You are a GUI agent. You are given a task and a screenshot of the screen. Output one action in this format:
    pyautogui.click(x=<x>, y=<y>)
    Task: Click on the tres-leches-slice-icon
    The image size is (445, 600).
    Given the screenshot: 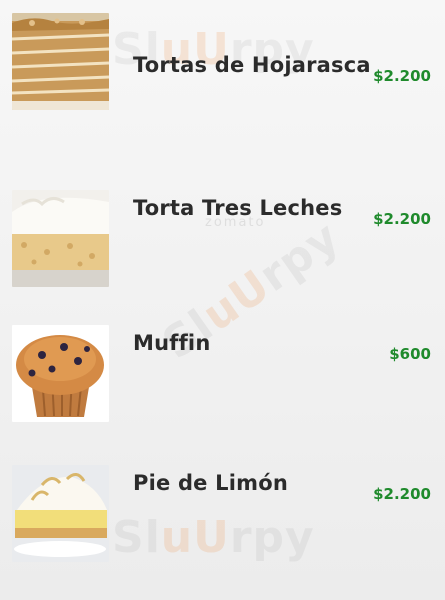 What is the action you would take?
    pyautogui.click(x=60, y=238)
    